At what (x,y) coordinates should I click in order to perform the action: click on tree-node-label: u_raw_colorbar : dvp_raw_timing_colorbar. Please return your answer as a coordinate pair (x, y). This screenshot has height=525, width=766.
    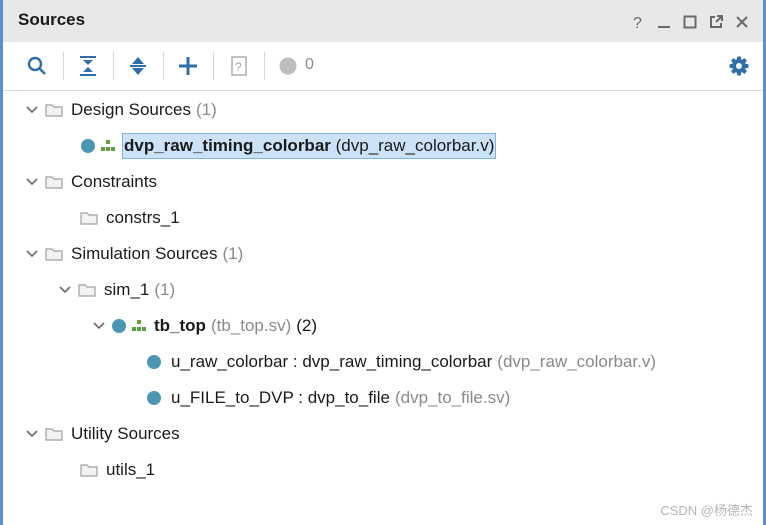
    Looking at the image, I should click on (332, 361).